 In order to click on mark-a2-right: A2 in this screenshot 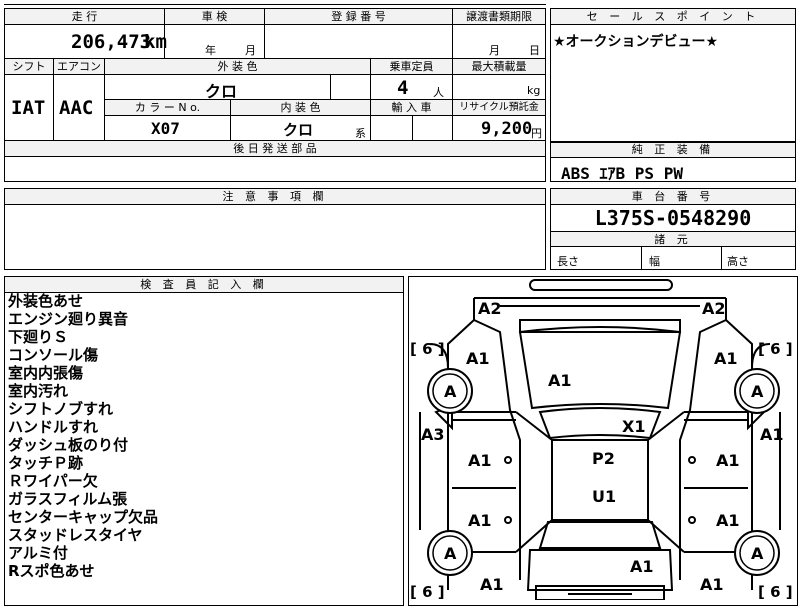, I will do `click(714, 308)`.